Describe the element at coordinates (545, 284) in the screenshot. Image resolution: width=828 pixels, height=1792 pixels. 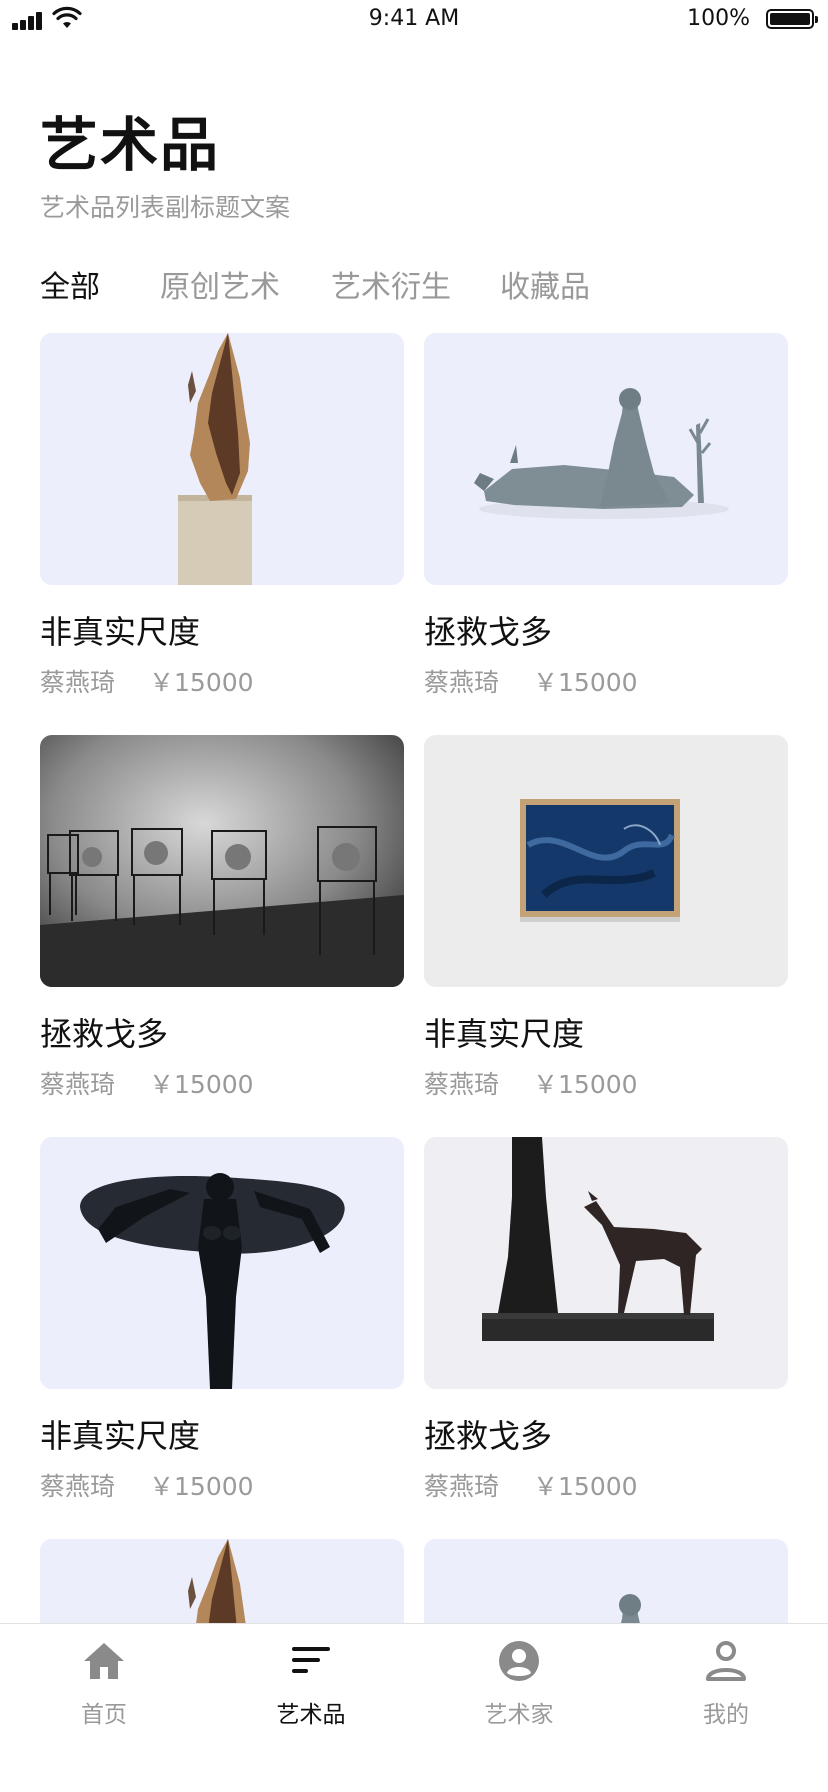
I see `tab-collectibles: 收藏品` at that location.